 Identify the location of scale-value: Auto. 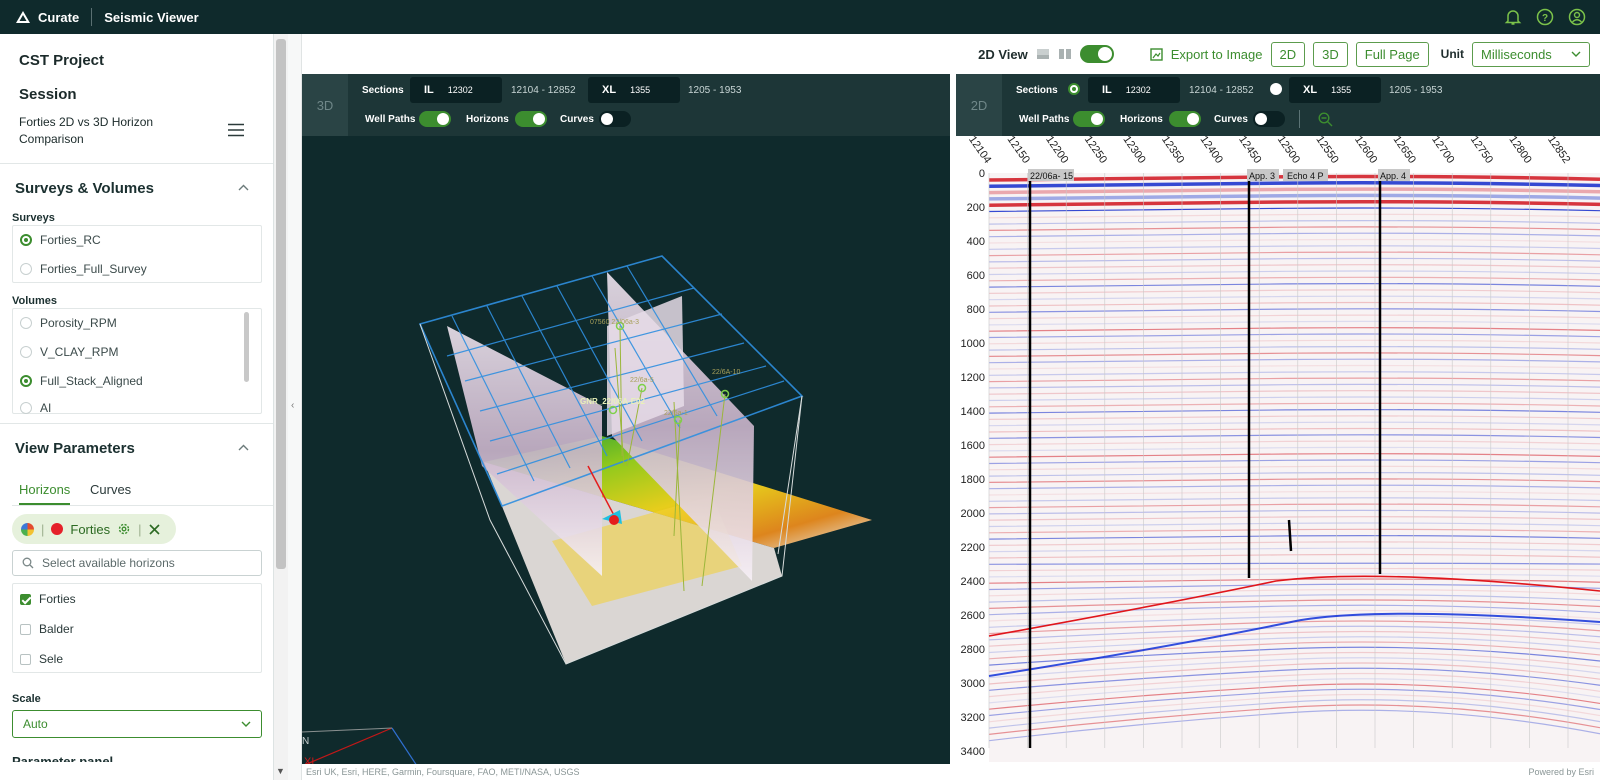
(35, 724).